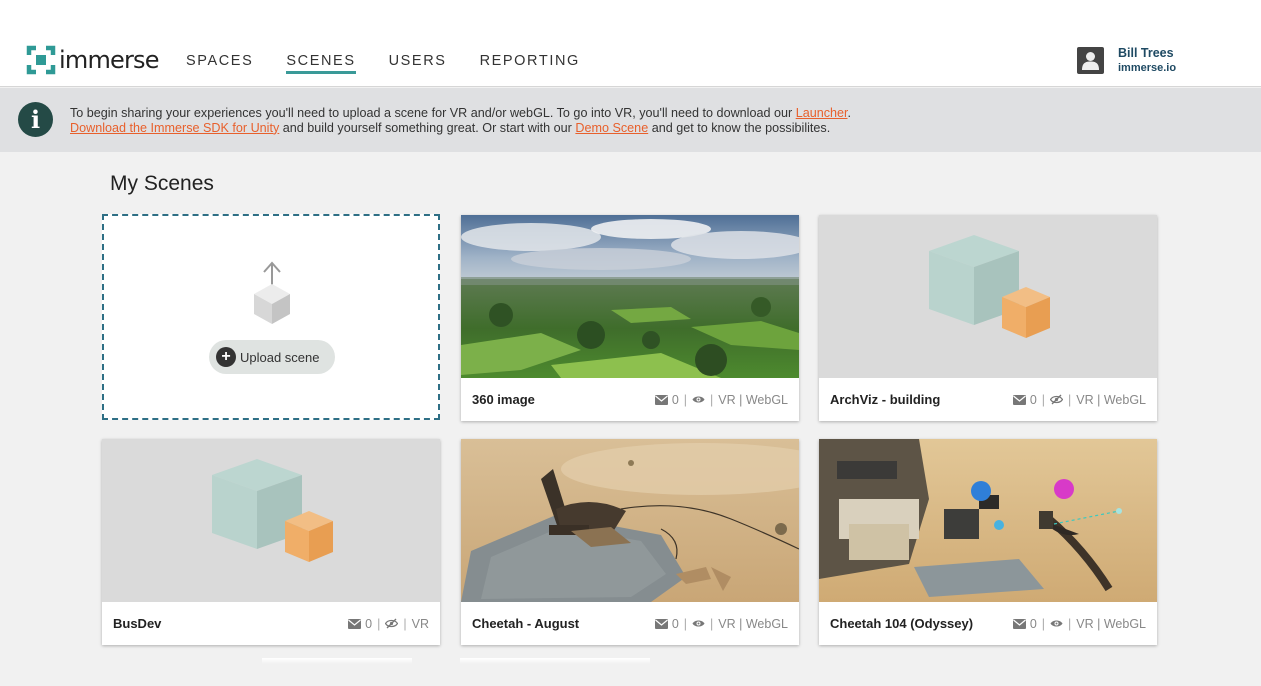 The width and height of the screenshot is (1261, 686). I want to click on user-name: Bill Trees, so click(1147, 53).